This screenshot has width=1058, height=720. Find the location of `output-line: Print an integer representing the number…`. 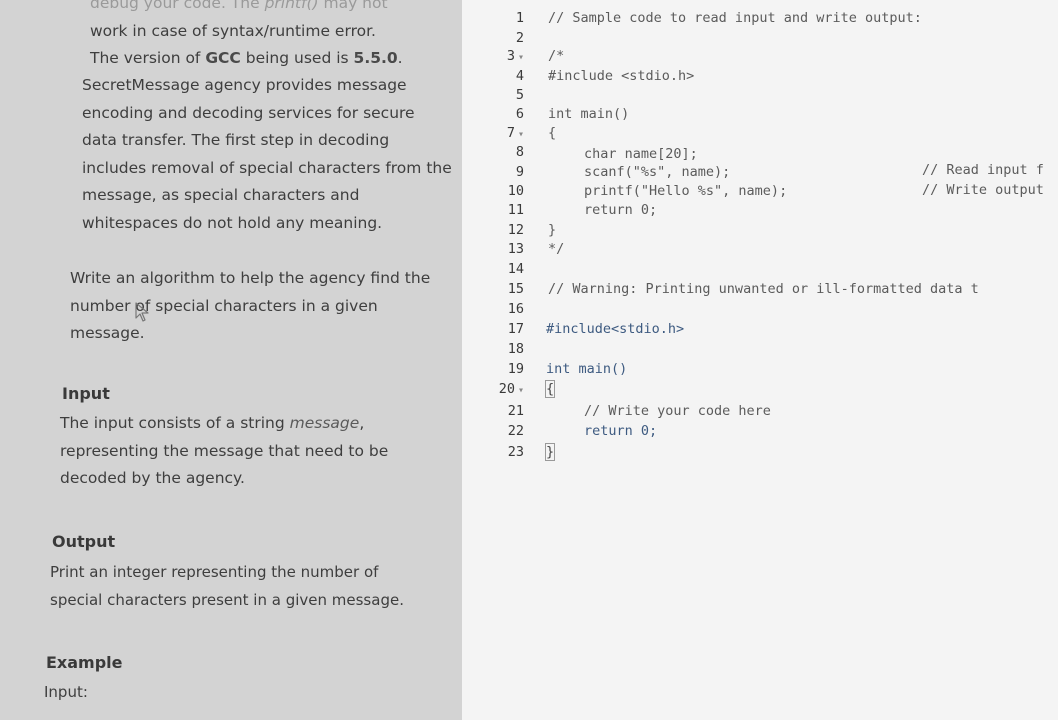

output-line: Print an integer representing the number… is located at coordinates (214, 572).